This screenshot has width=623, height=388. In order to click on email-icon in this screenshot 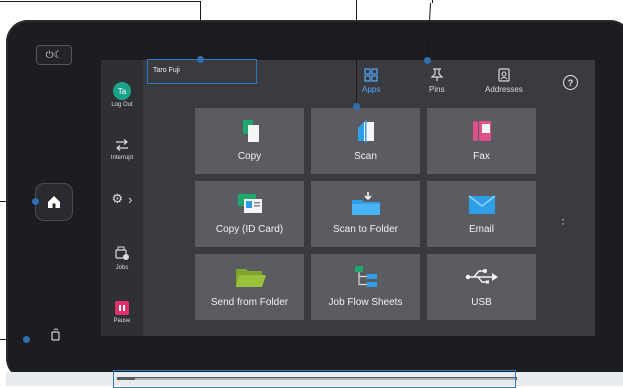, I will do `click(481, 204)`.